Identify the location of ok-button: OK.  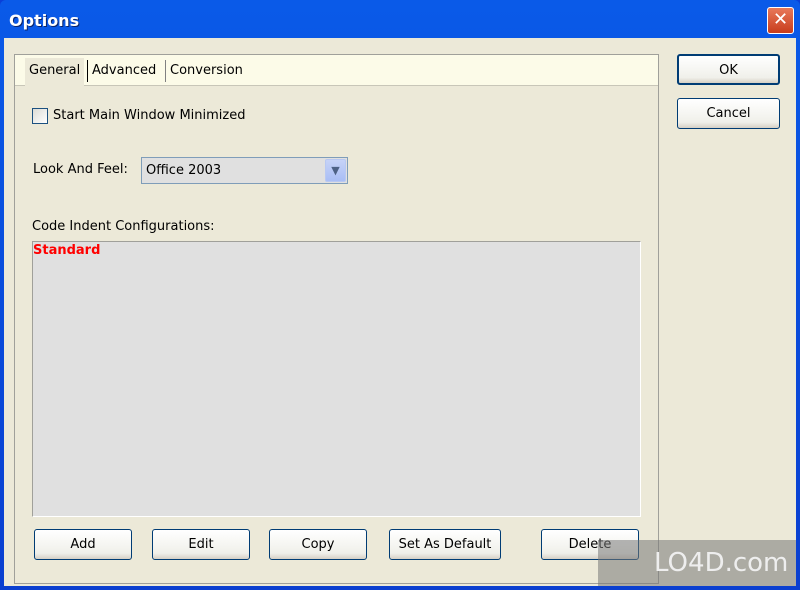
(728, 69).